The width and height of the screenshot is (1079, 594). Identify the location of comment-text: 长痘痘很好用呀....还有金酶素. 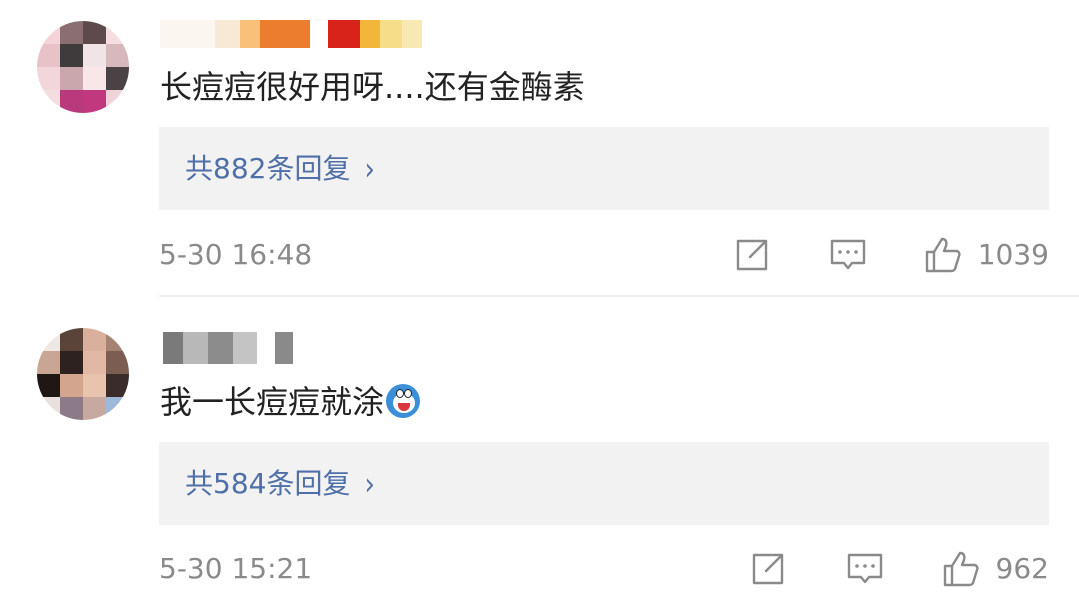
(372, 87).